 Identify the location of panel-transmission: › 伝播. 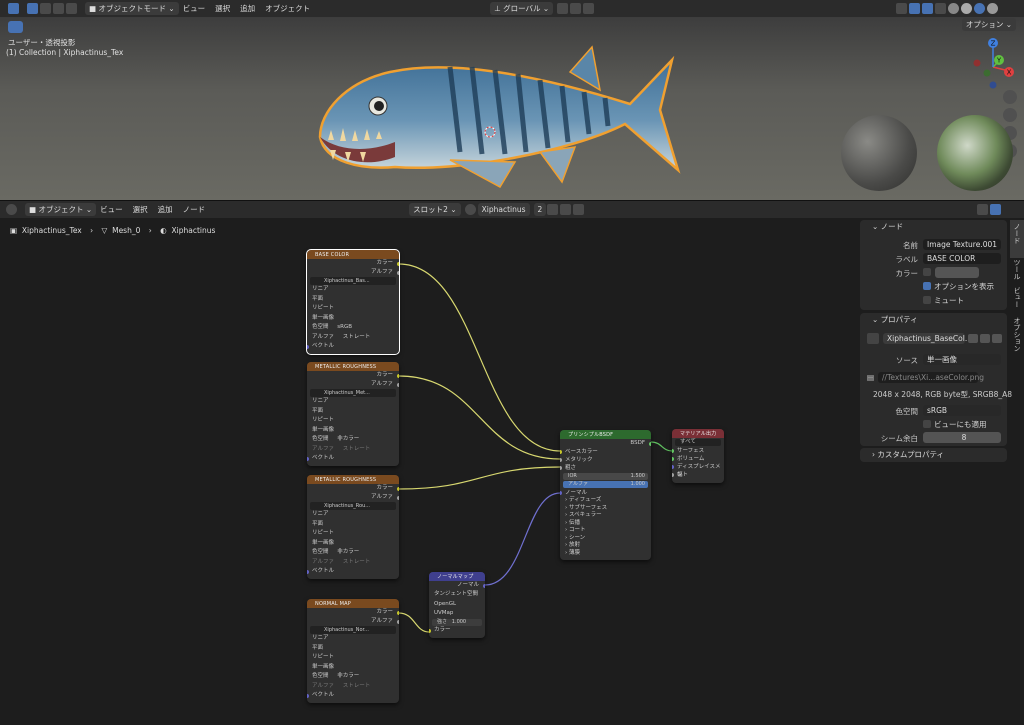
(605, 524).